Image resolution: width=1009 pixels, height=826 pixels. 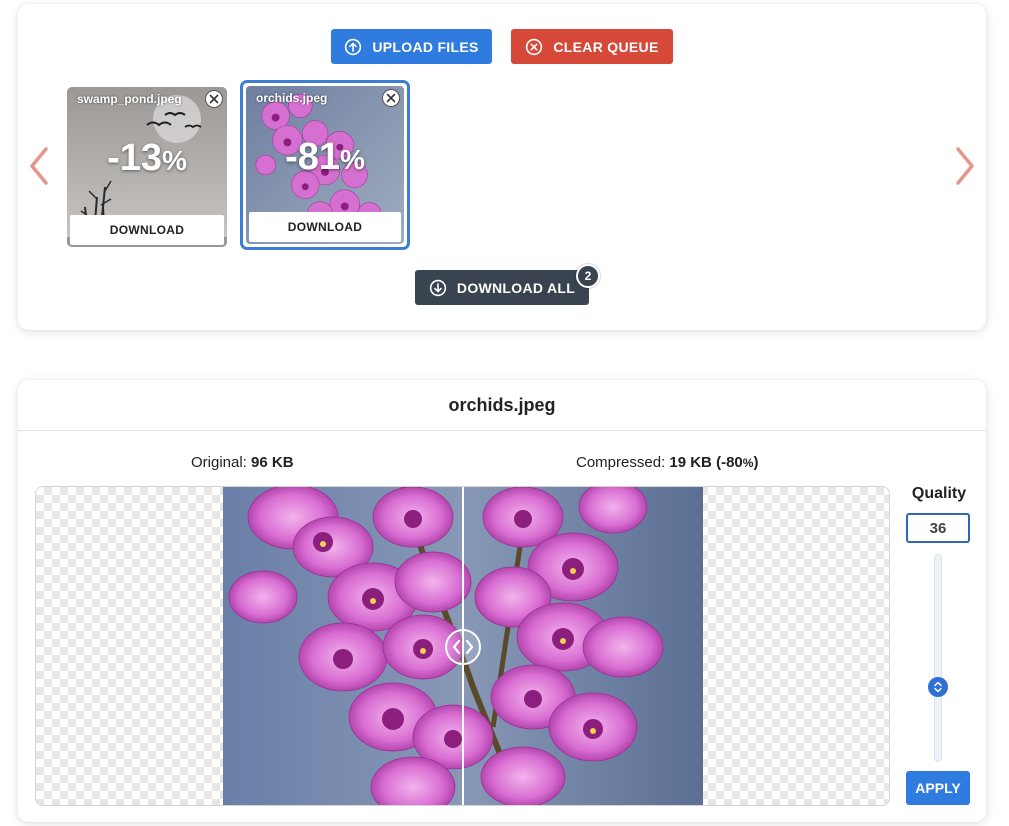 What do you see at coordinates (714, 462) in the screenshot?
I see `compressed-size-value: 19 KB (-80%)` at bounding box center [714, 462].